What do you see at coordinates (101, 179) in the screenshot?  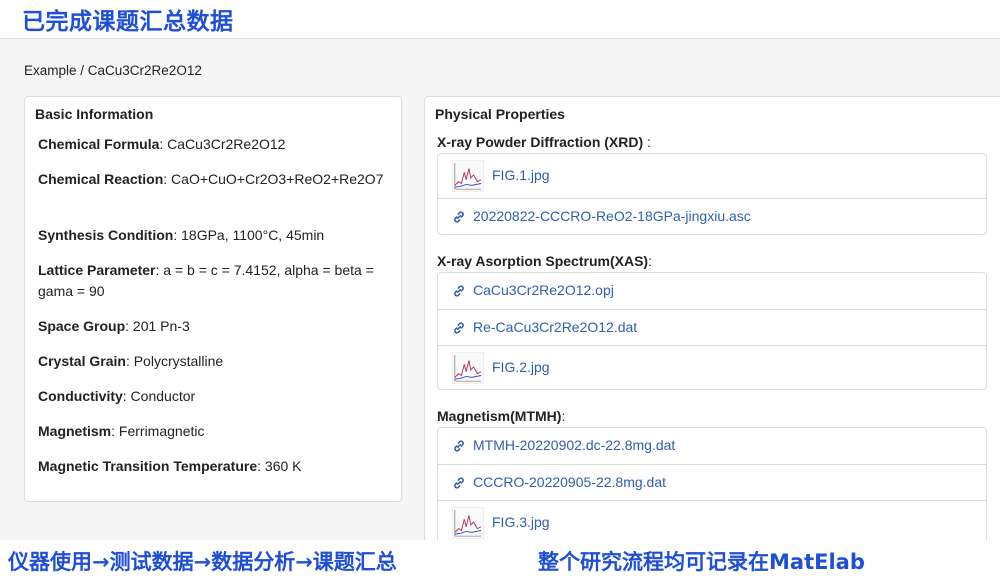 I see `field-label: Chemical Reaction` at bounding box center [101, 179].